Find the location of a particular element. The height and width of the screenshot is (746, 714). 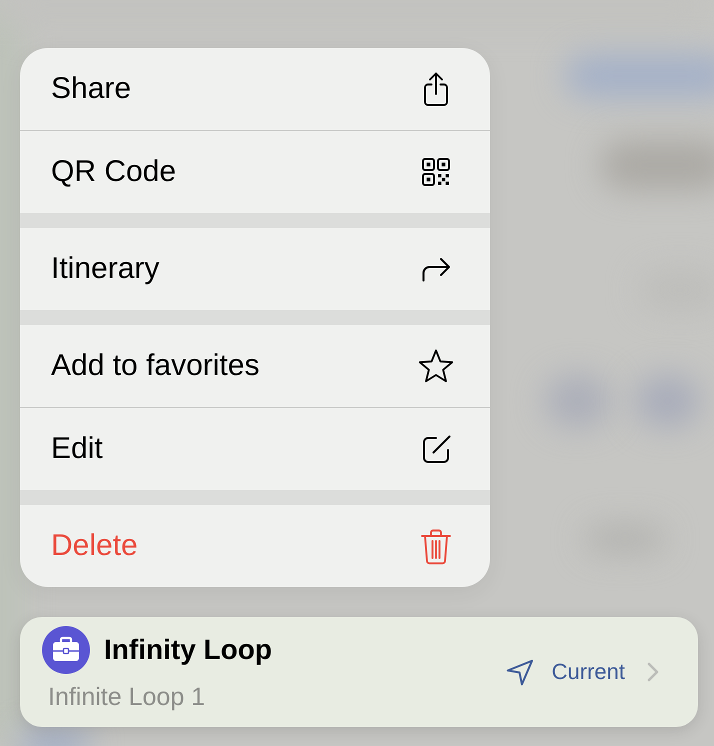

place-address: Infinite Loop 1 is located at coordinates (127, 697).